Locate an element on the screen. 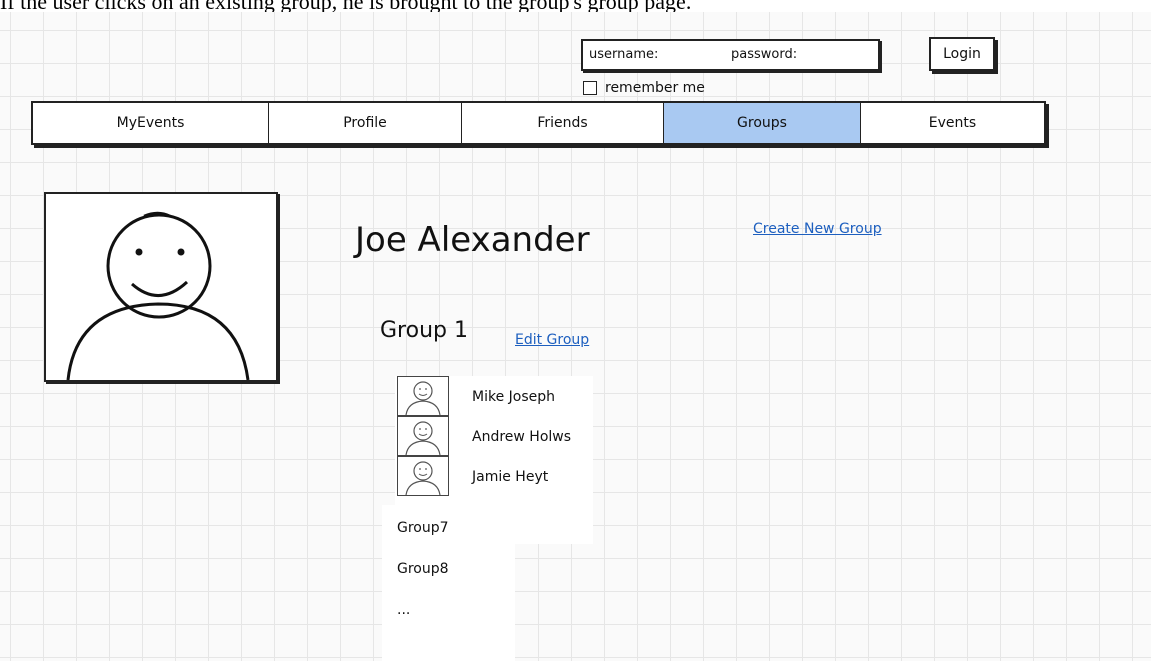 Image resolution: width=1151 pixels, height=661 pixels. remember-me-checkbox is located at coordinates (590, 88).